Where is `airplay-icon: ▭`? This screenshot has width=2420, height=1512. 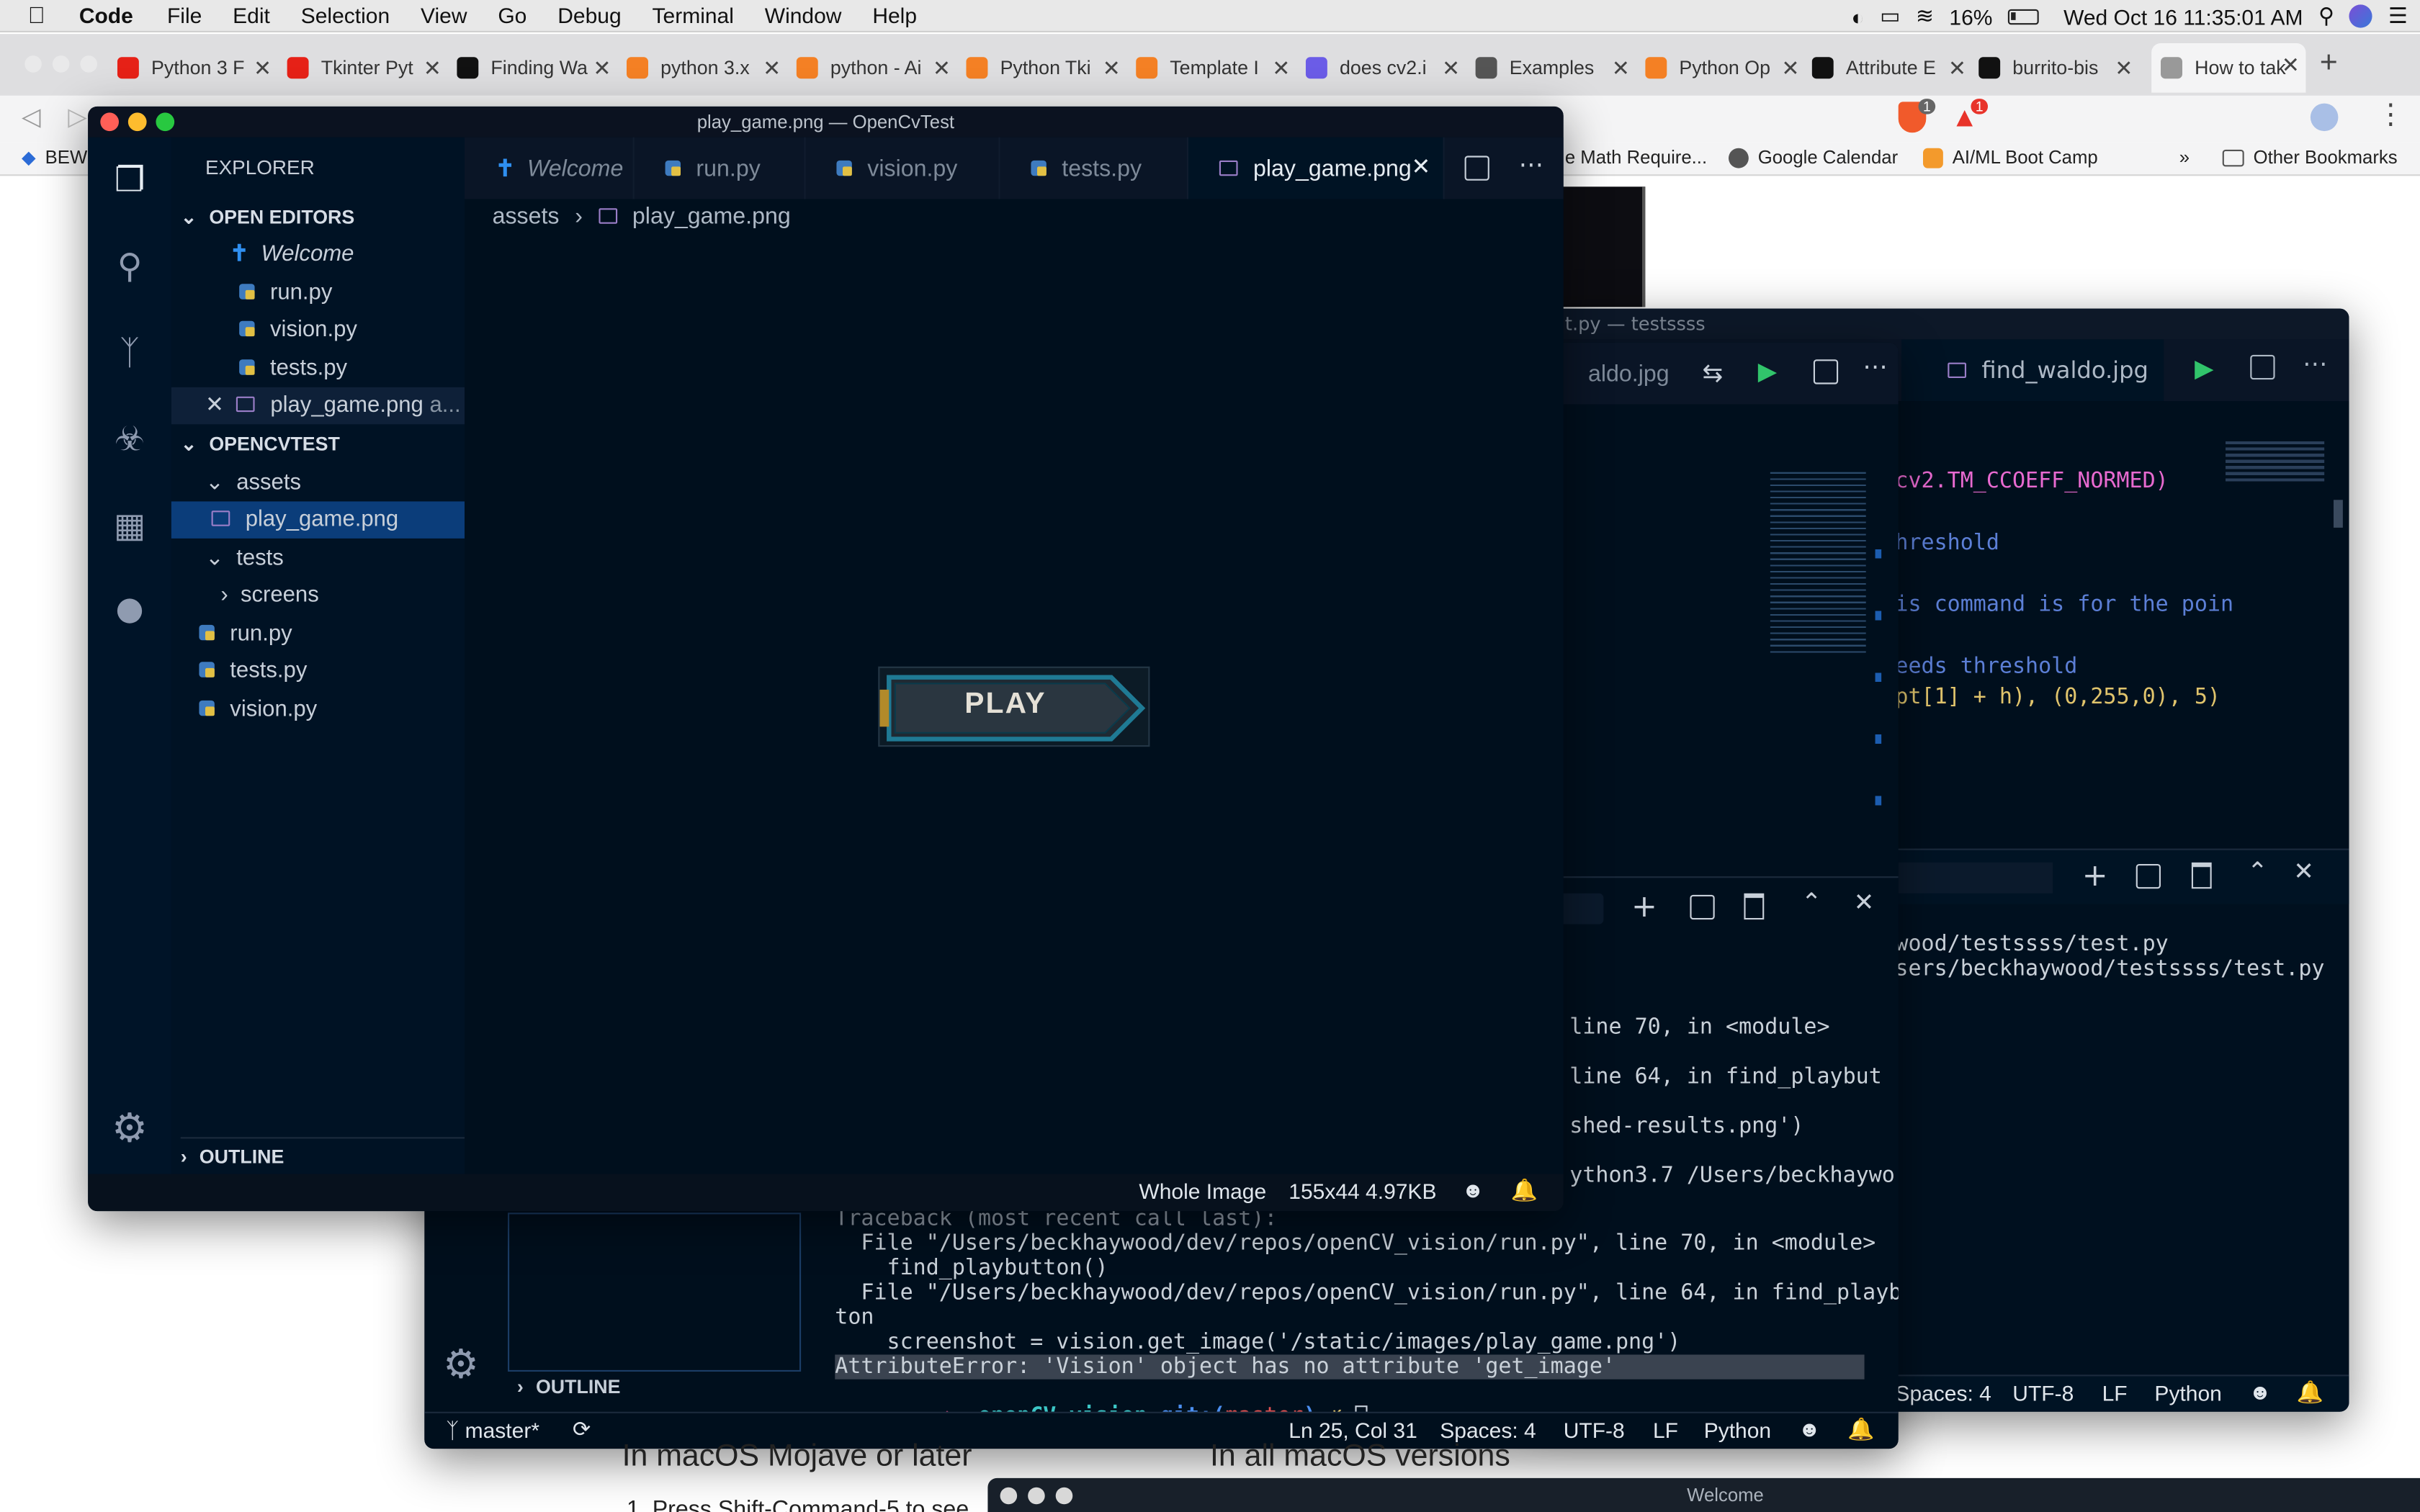 airplay-icon: ▭ is located at coordinates (1890, 16).